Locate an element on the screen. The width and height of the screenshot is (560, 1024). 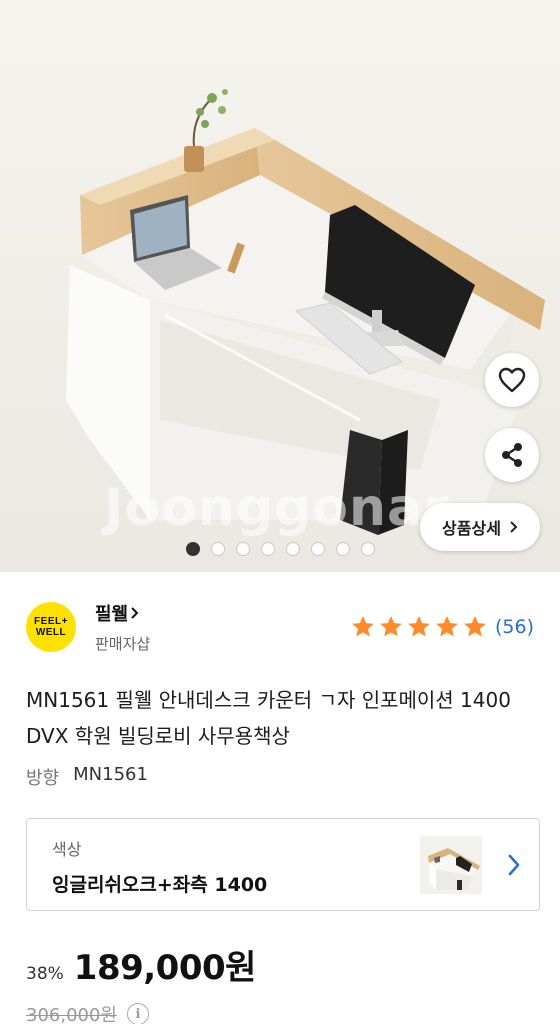
seller-row: FEEL+ WELL 필웰 판매자샵 (56) is located at coordinates (280, 628).